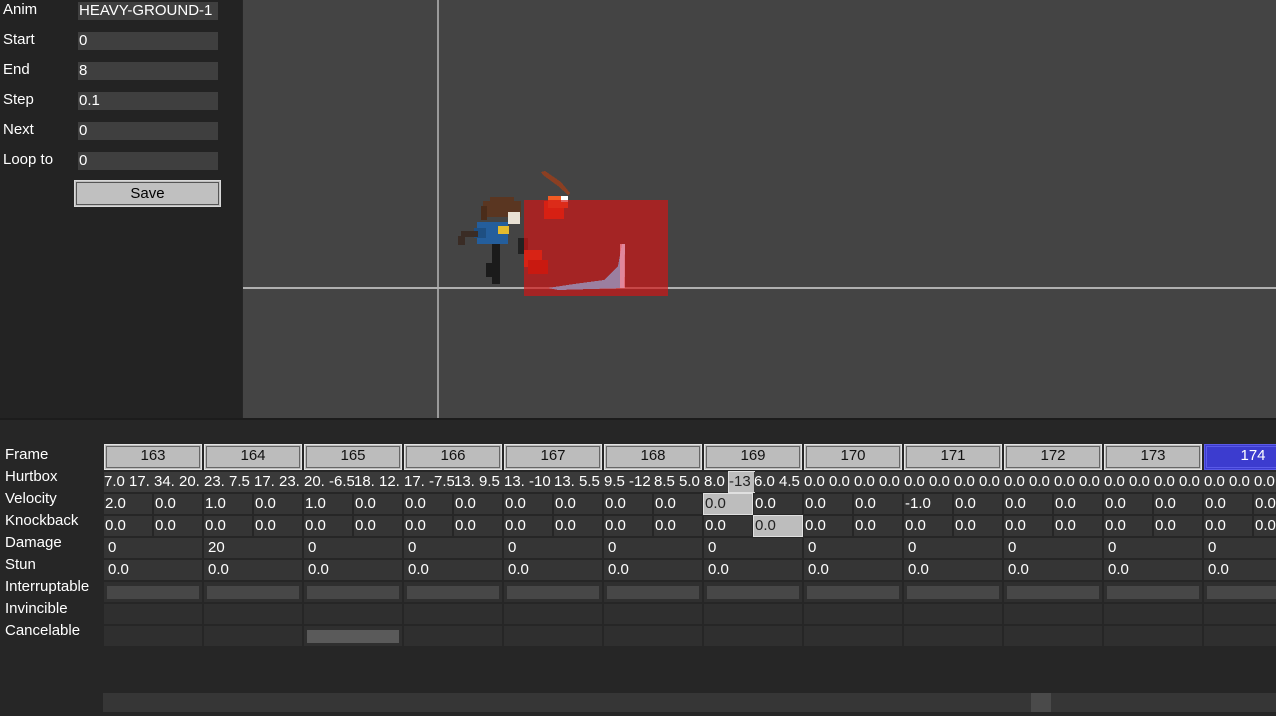  I want to click on hurtbox-cell: 12., so click(391, 482).